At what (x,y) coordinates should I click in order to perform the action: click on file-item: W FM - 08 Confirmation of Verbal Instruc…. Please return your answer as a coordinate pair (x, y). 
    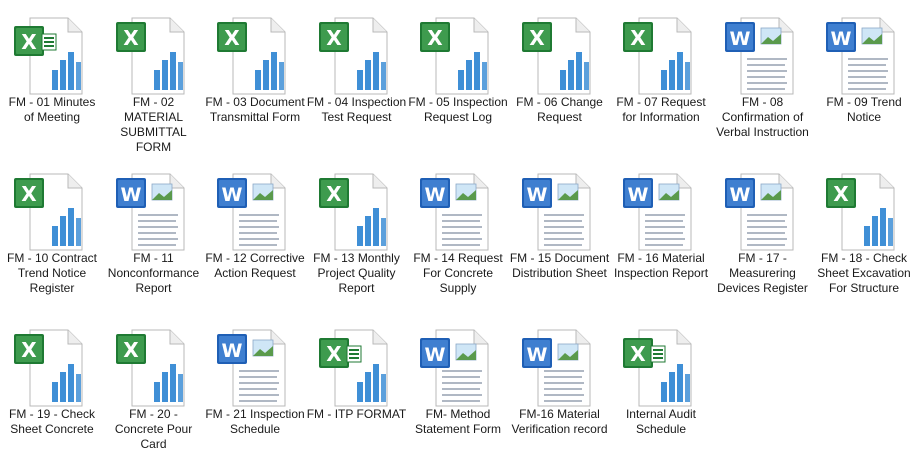
    Looking at the image, I should click on (763, 81).